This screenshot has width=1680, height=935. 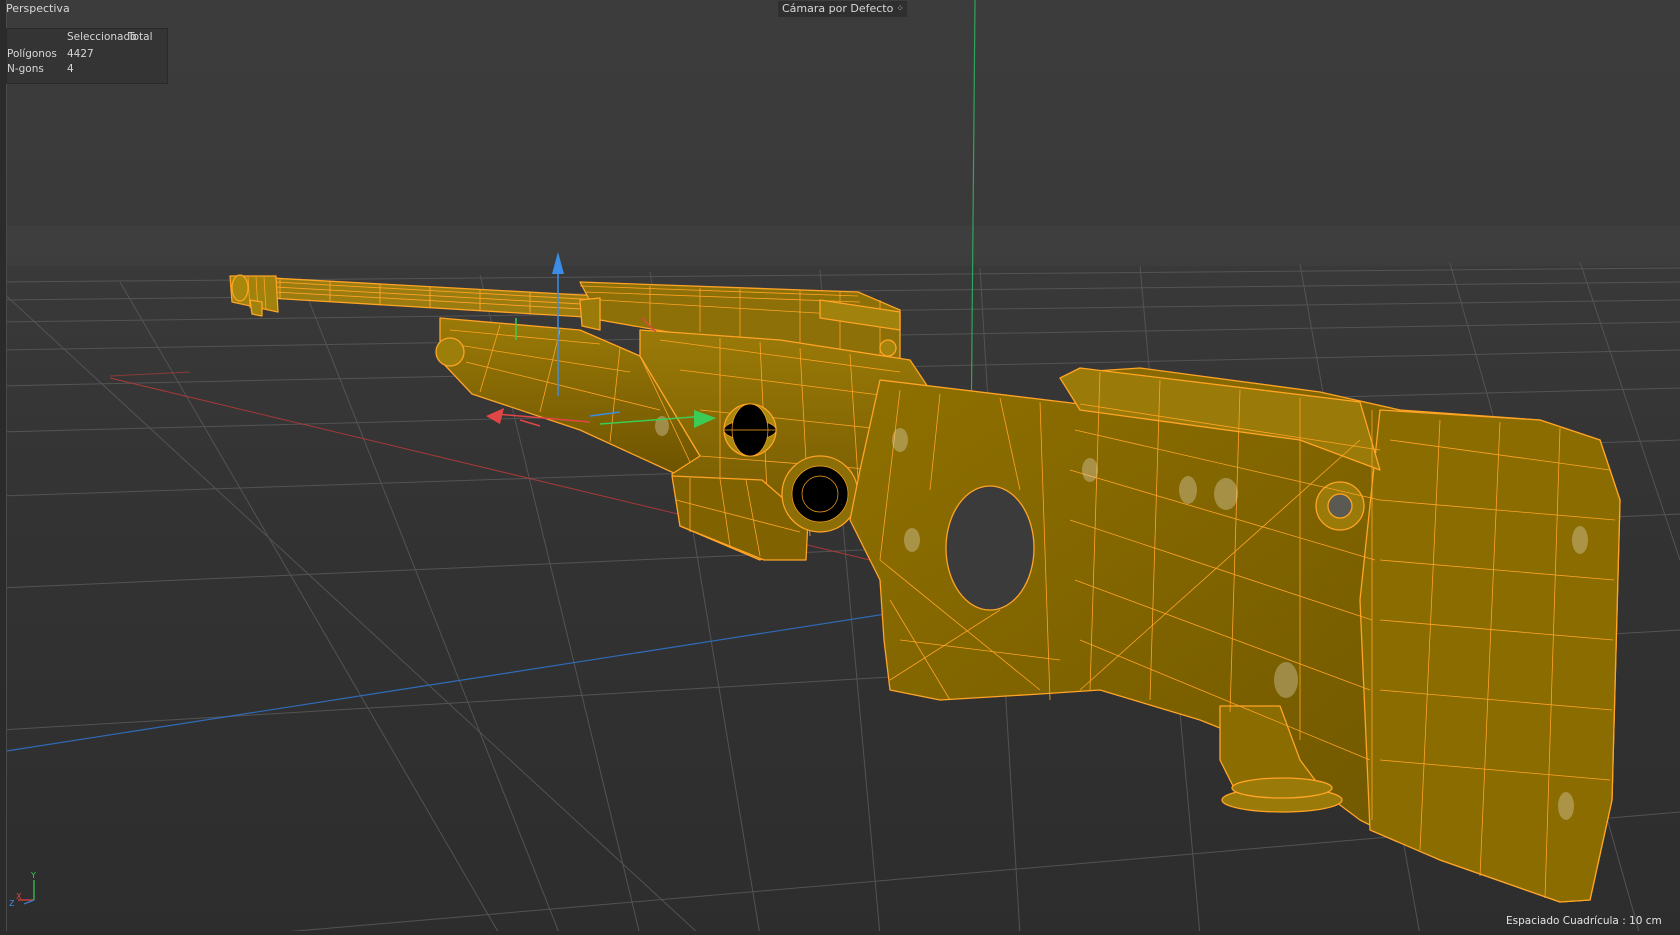 I want to click on horizon-haze, so click(x=840, y=246).